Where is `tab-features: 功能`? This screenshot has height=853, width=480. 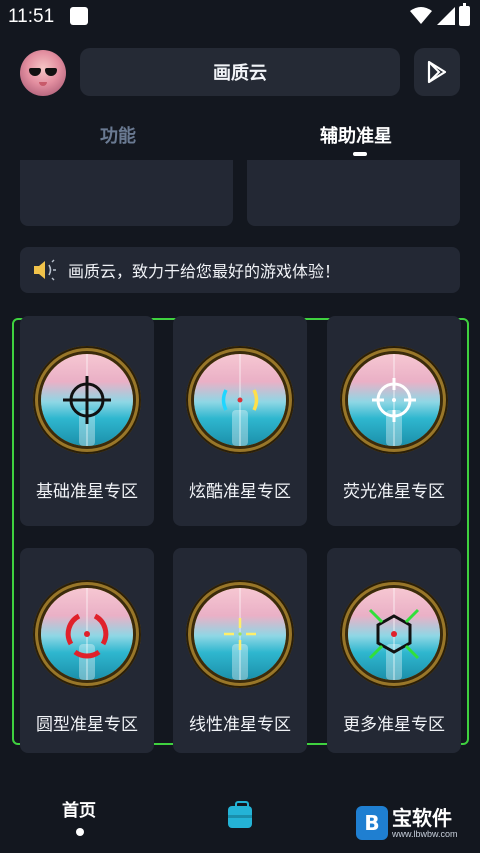 tab-features: 功能 is located at coordinates (118, 135).